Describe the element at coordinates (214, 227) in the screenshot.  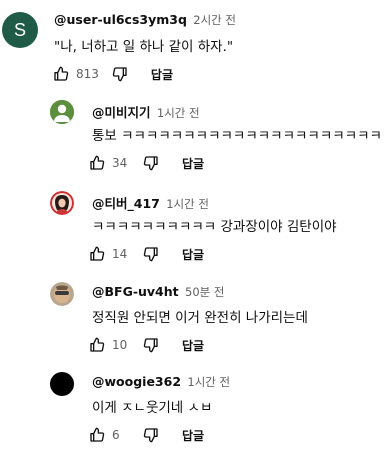
I see `comment-text: ㅋㅋㅋㅋㅋㅋㅋㅋㅋㅋ 강과장이야 김탄이야` at that location.